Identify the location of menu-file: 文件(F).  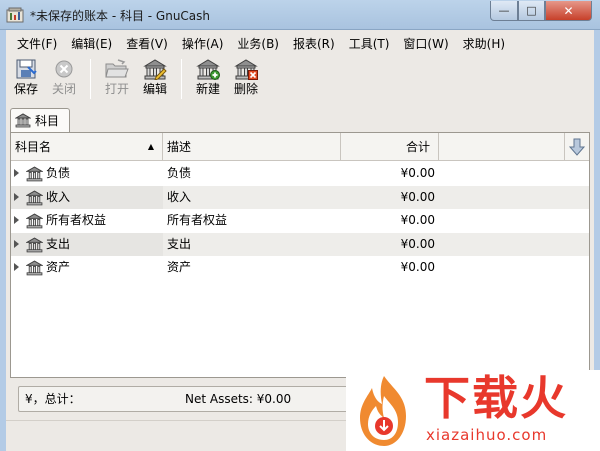
(37, 44).